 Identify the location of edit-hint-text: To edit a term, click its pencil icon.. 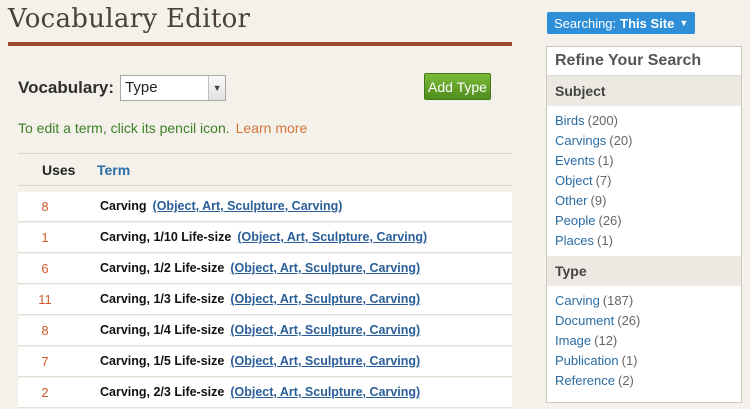
(124, 128).